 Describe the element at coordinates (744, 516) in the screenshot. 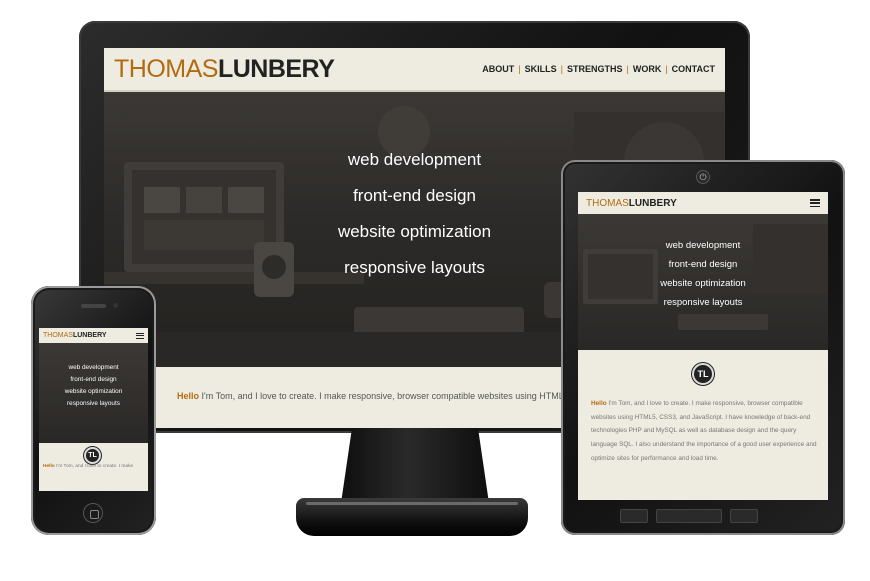

I see `menu-button` at that location.